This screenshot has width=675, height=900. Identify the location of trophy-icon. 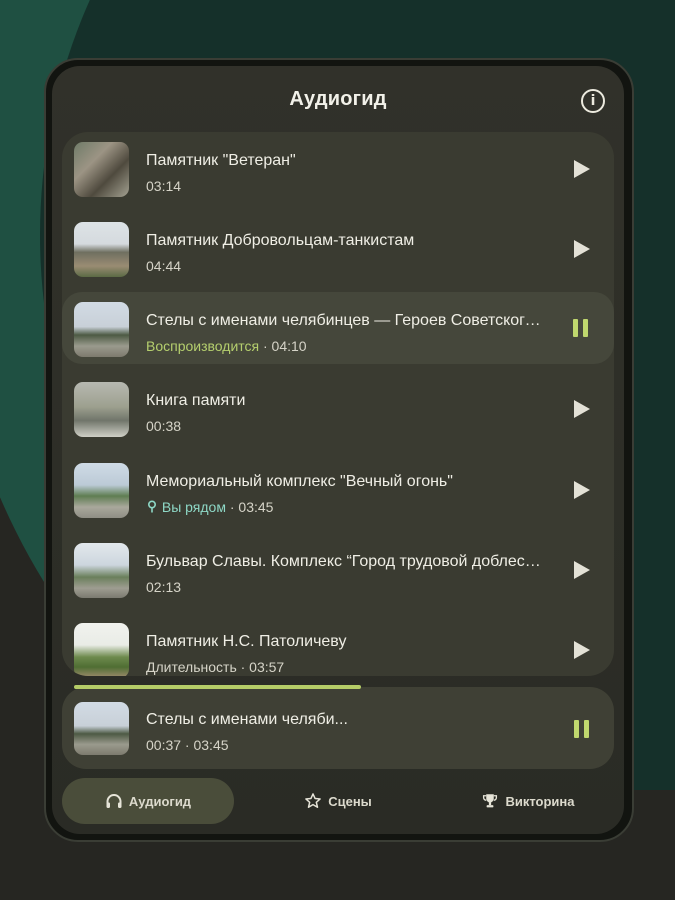
(490, 801).